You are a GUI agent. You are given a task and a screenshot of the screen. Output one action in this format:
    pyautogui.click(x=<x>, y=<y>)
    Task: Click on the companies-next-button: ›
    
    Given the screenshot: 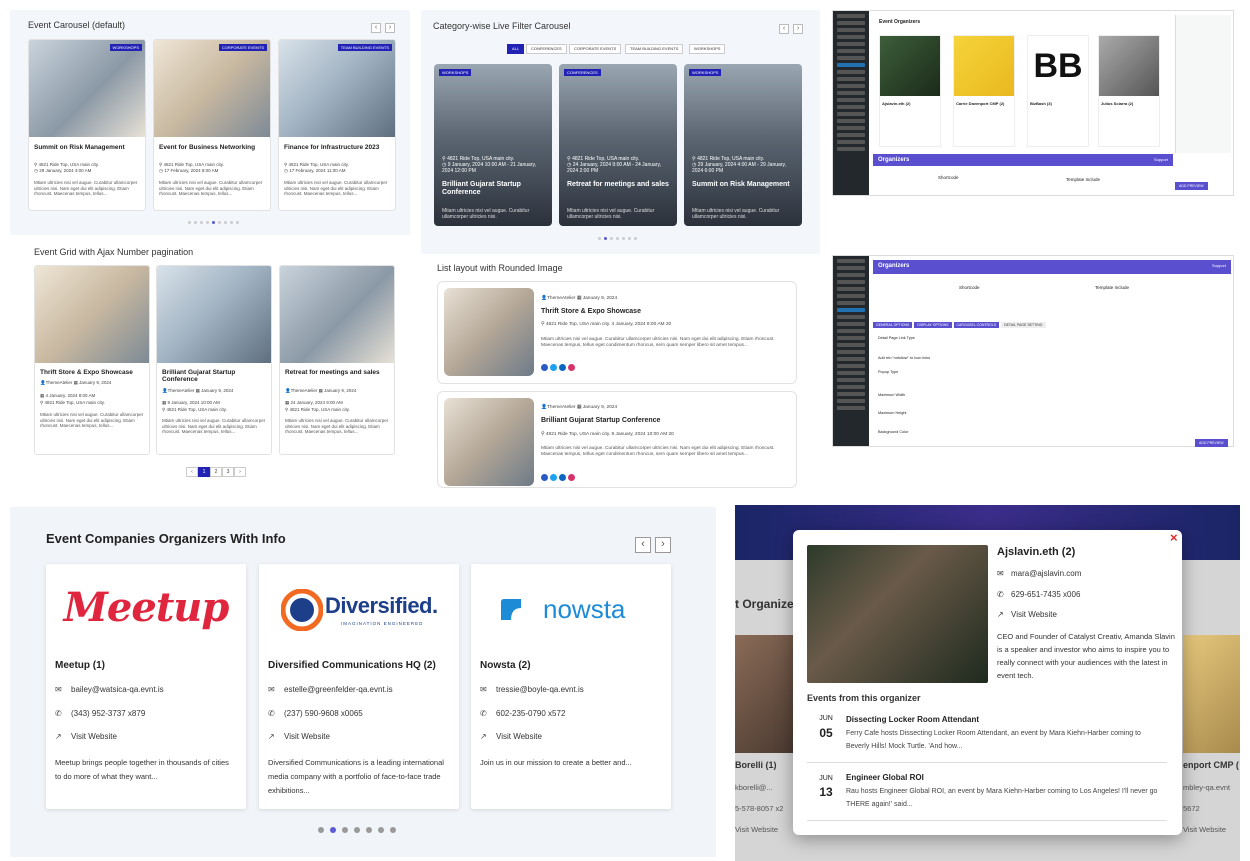 What is the action you would take?
    pyautogui.click(x=663, y=545)
    